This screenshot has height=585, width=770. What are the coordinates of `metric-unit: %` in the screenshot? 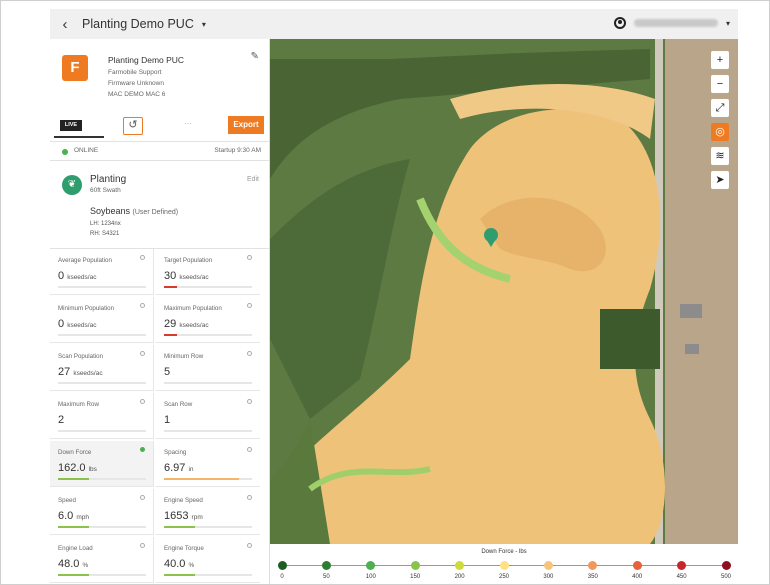 It's located at (191, 565).